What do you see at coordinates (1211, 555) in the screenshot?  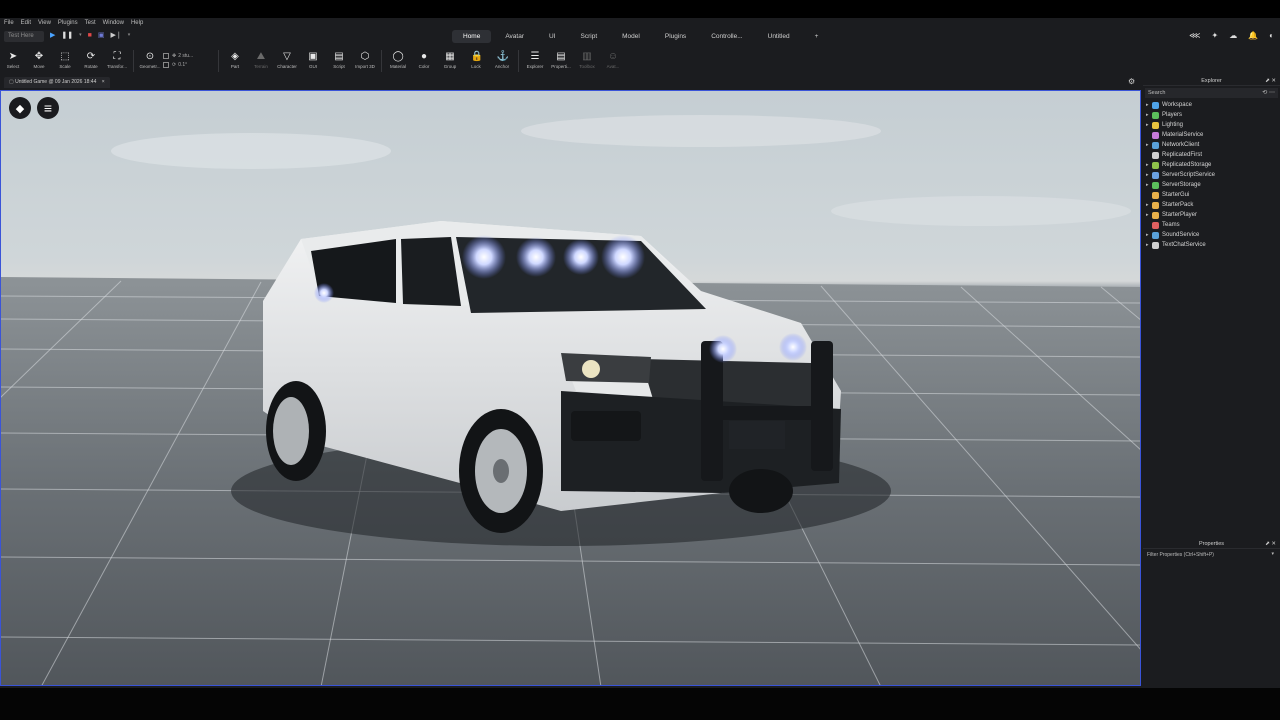 I see `properties-filter-input: Filter Properties (Ctrl+Shift+P) ▾` at bounding box center [1211, 555].